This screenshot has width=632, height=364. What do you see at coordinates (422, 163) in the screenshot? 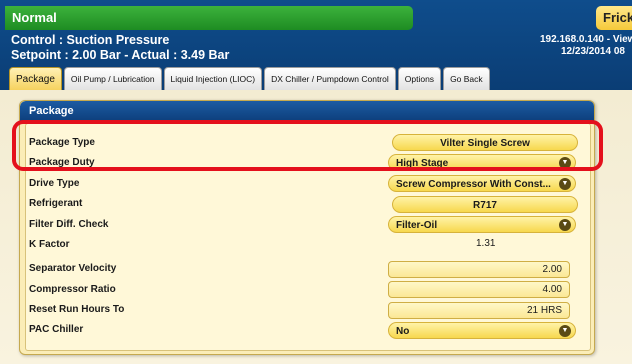
I see `package-duty-value: High Stage` at bounding box center [422, 163].